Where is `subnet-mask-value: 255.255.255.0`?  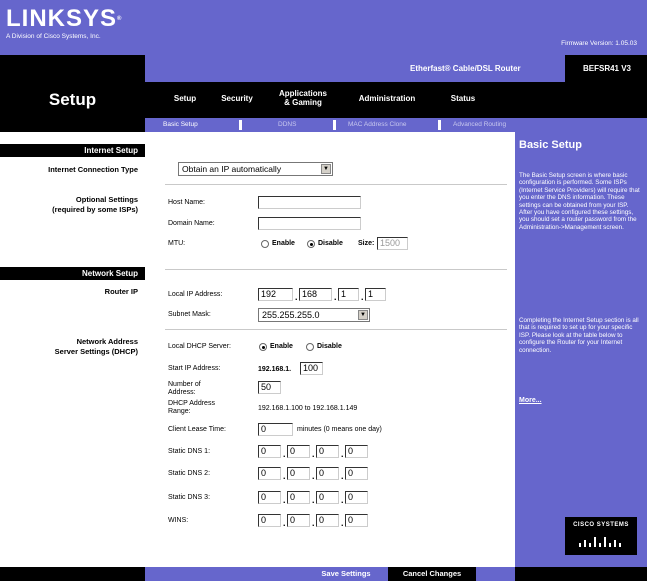
subnet-mask-value: 255.255.255.0 is located at coordinates (291, 315).